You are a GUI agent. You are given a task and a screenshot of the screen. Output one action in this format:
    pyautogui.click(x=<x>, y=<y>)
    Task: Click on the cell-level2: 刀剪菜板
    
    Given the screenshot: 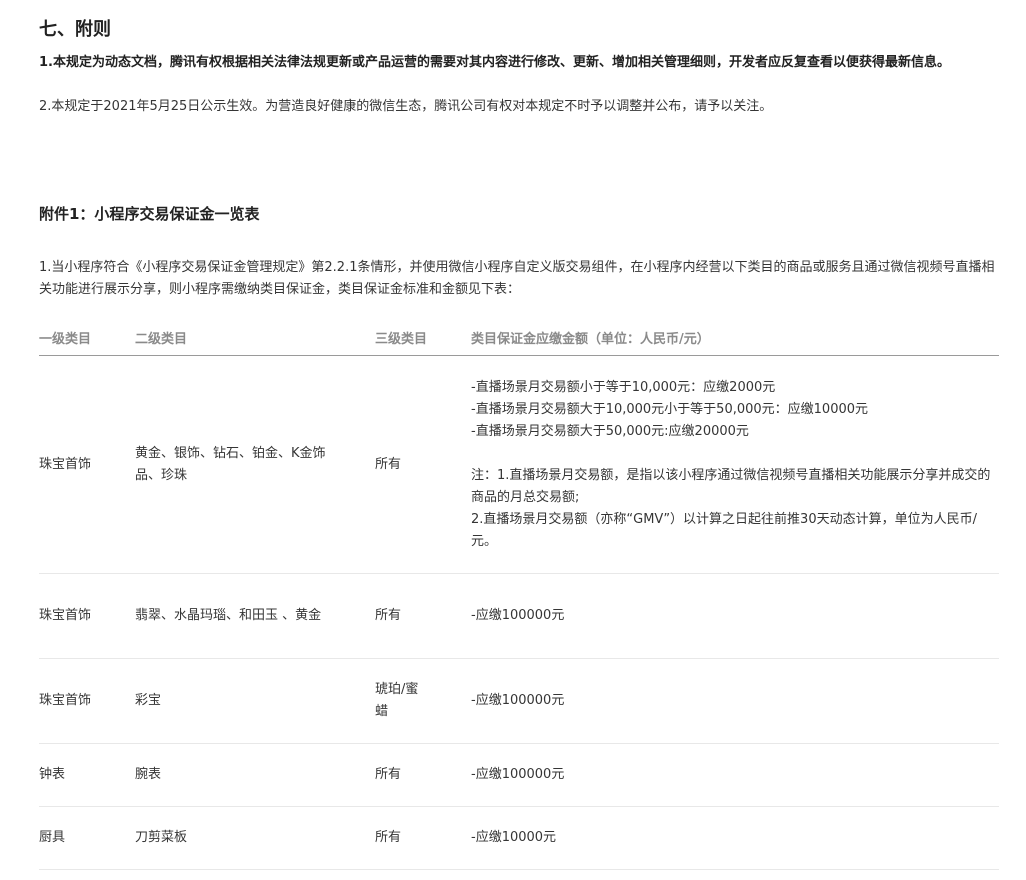 What is the action you would take?
    pyautogui.click(x=255, y=838)
    